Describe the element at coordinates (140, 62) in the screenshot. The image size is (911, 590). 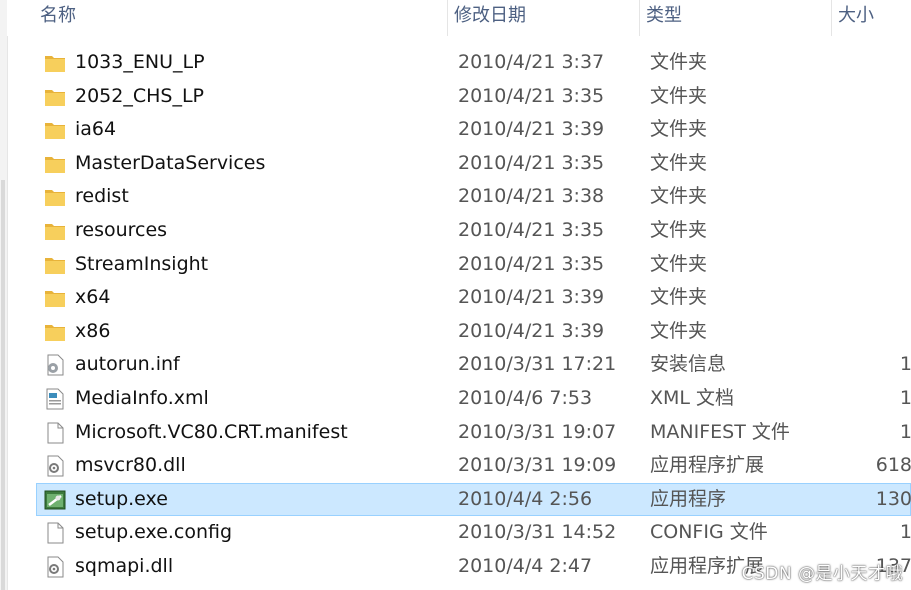
I see `file-name: 1033_ENU_LP` at that location.